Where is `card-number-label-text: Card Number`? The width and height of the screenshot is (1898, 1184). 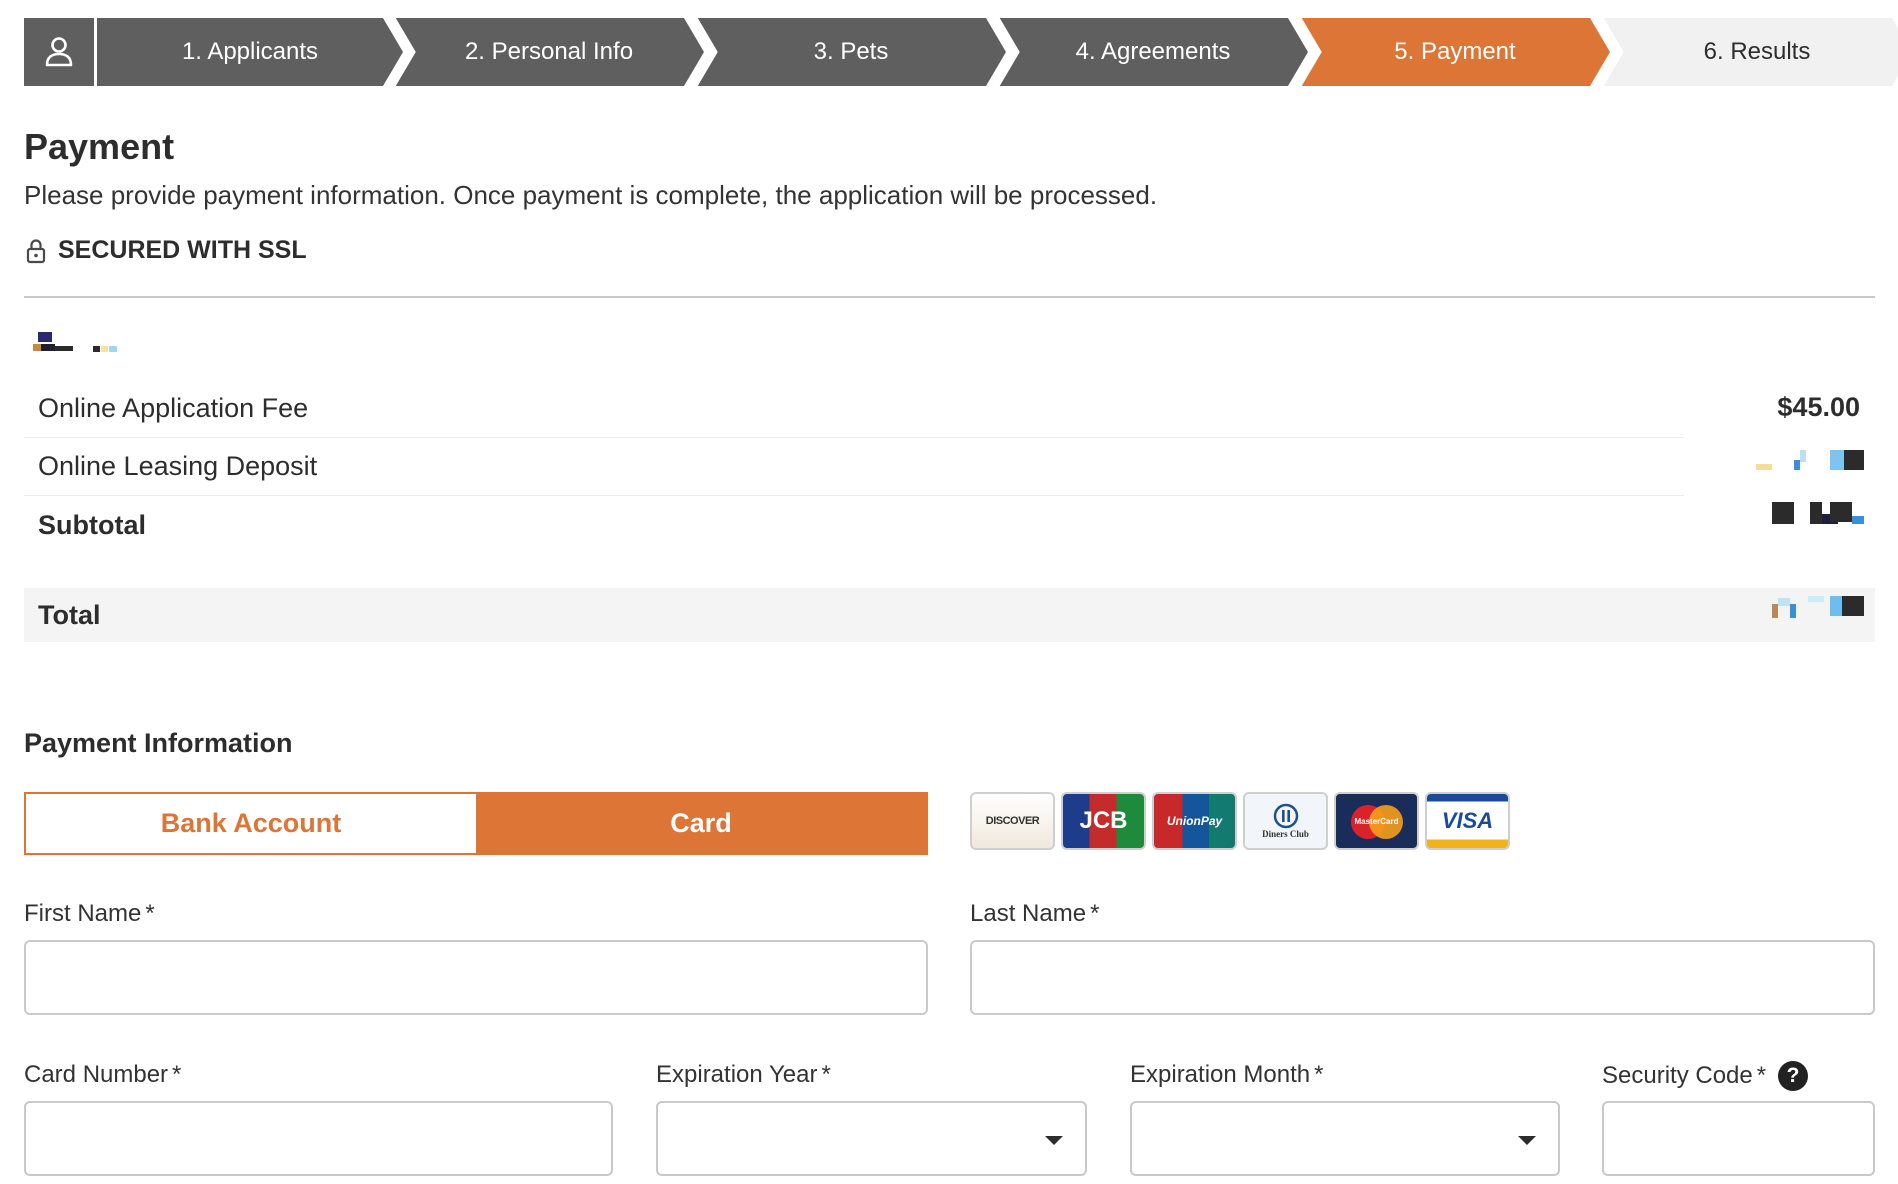
card-number-label-text: Card Number is located at coordinates (96, 1074).